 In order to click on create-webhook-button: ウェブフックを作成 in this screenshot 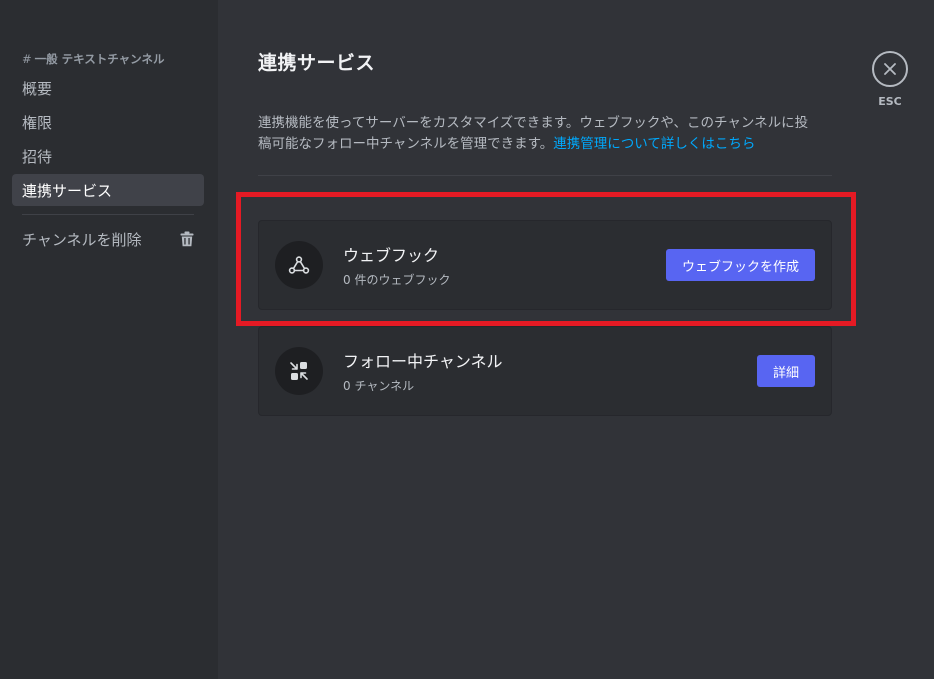, I will do `click(740, 265)`.